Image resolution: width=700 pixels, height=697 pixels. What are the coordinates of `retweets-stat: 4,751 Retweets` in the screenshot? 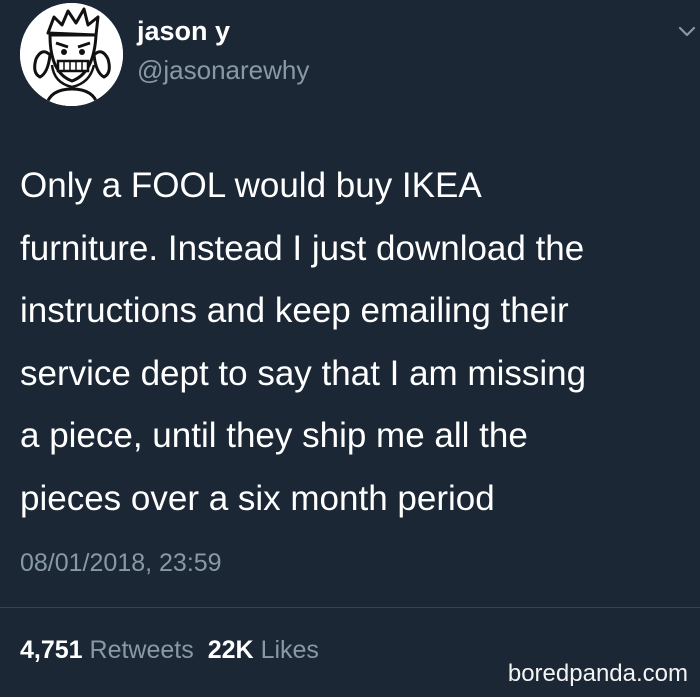 It's located at (107, 650).